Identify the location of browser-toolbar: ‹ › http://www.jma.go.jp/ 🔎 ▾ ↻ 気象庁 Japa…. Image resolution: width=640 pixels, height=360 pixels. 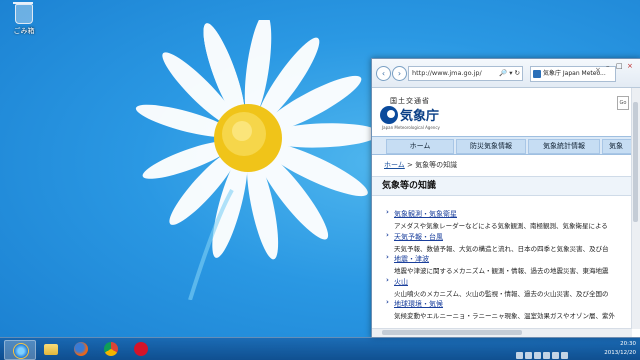
(506, 73).